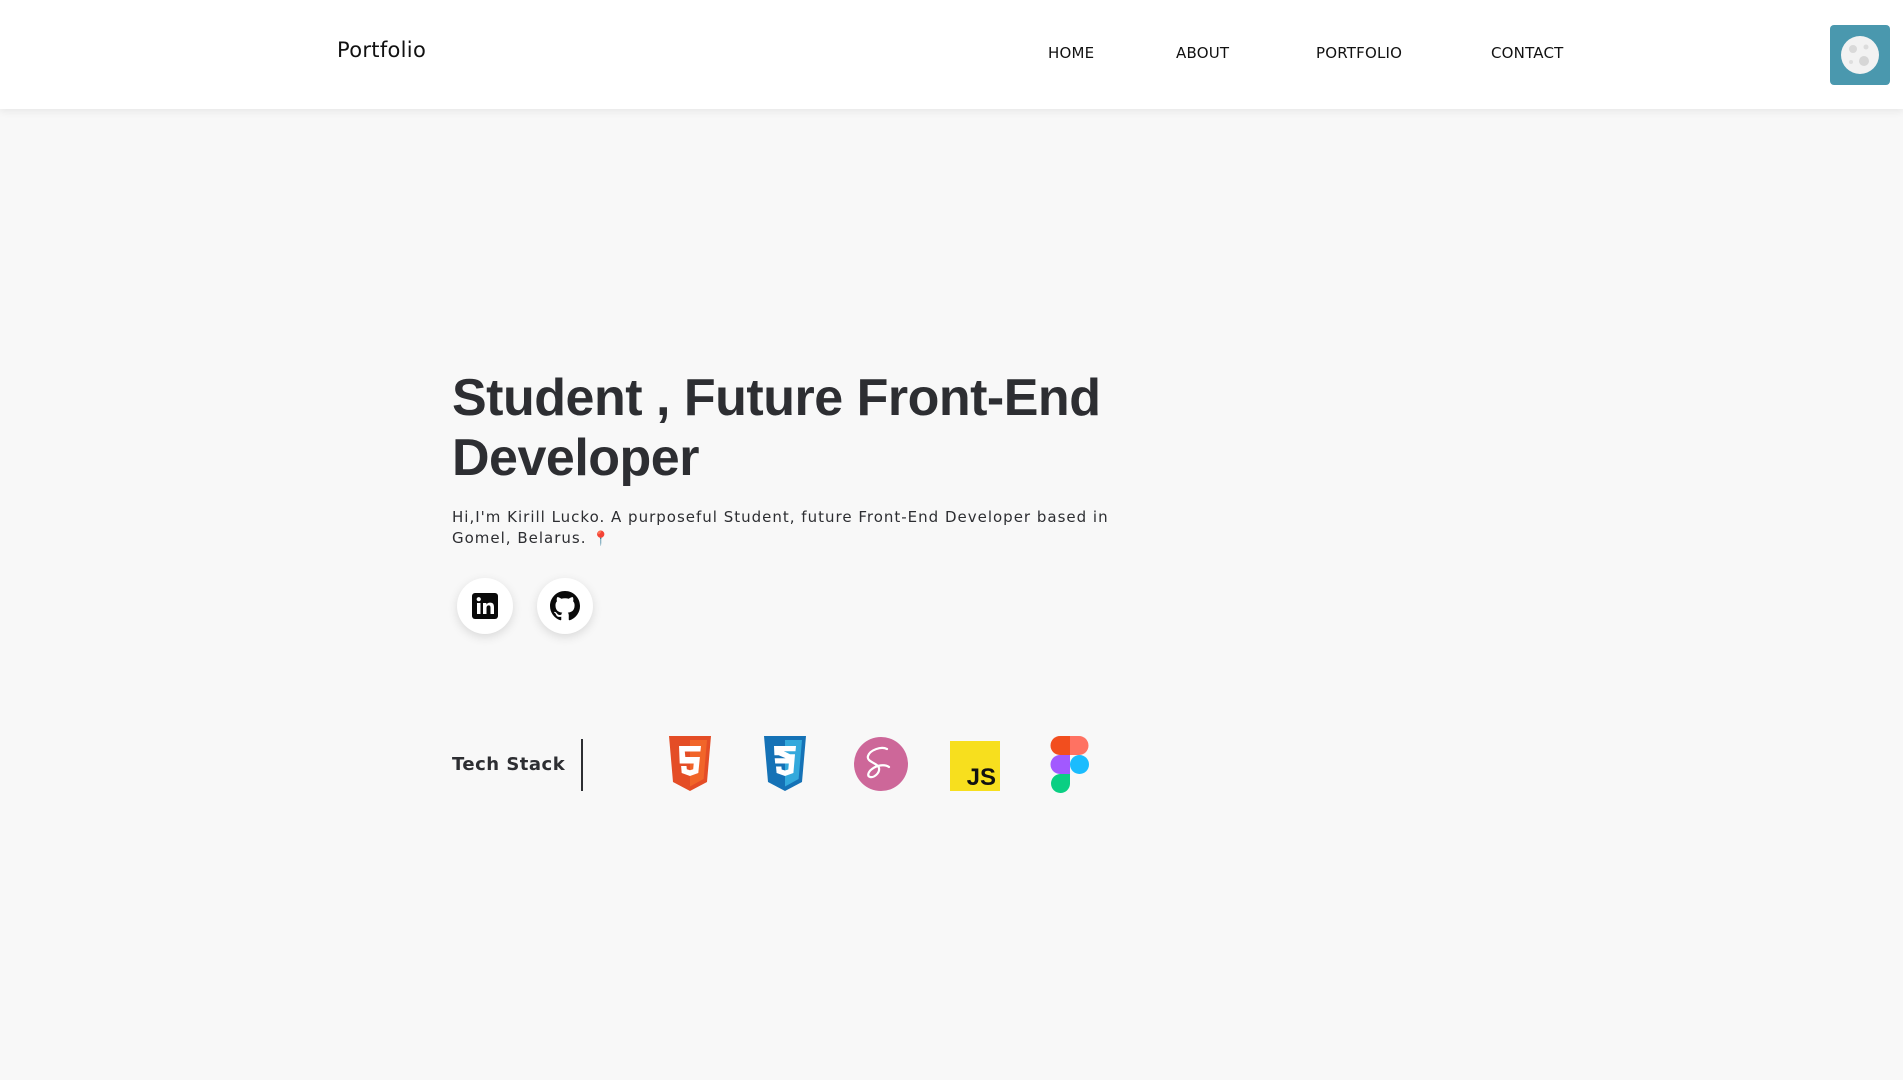 Image resolution: width=1903 pixels, height=1080 pixels. What do you see at coordinates (509, 764) in the screenshot?
I see `tech-stack-label: Tech Stack` at bounding box center [509, 764].